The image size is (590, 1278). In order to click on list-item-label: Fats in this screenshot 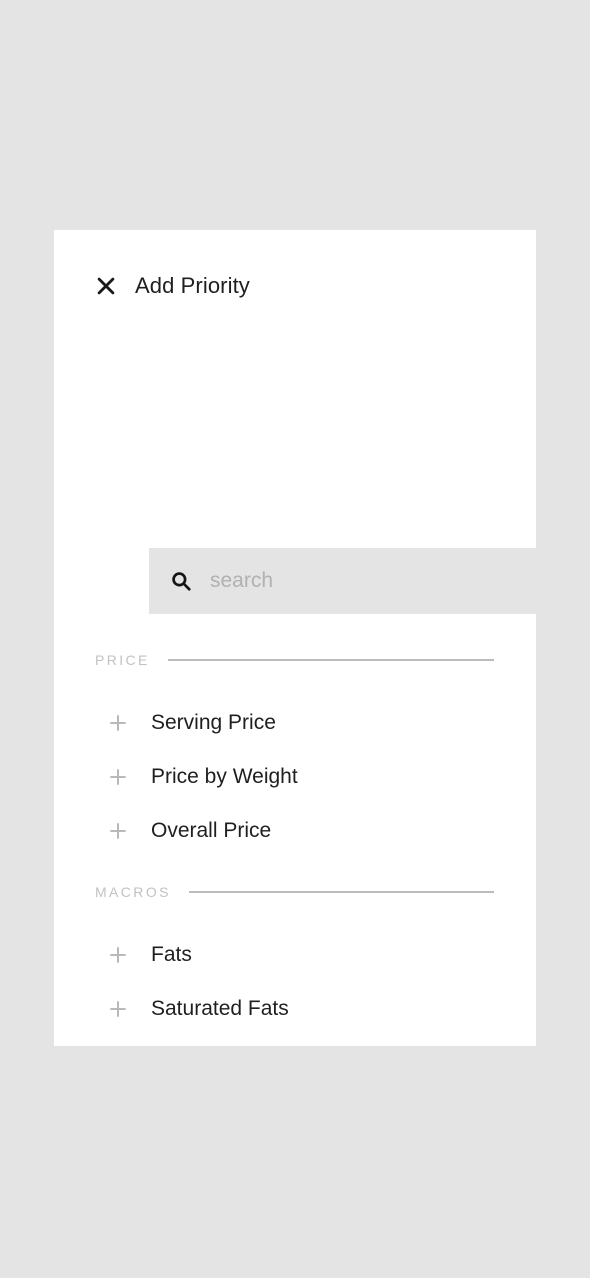, I will do `click(171, 954)`.